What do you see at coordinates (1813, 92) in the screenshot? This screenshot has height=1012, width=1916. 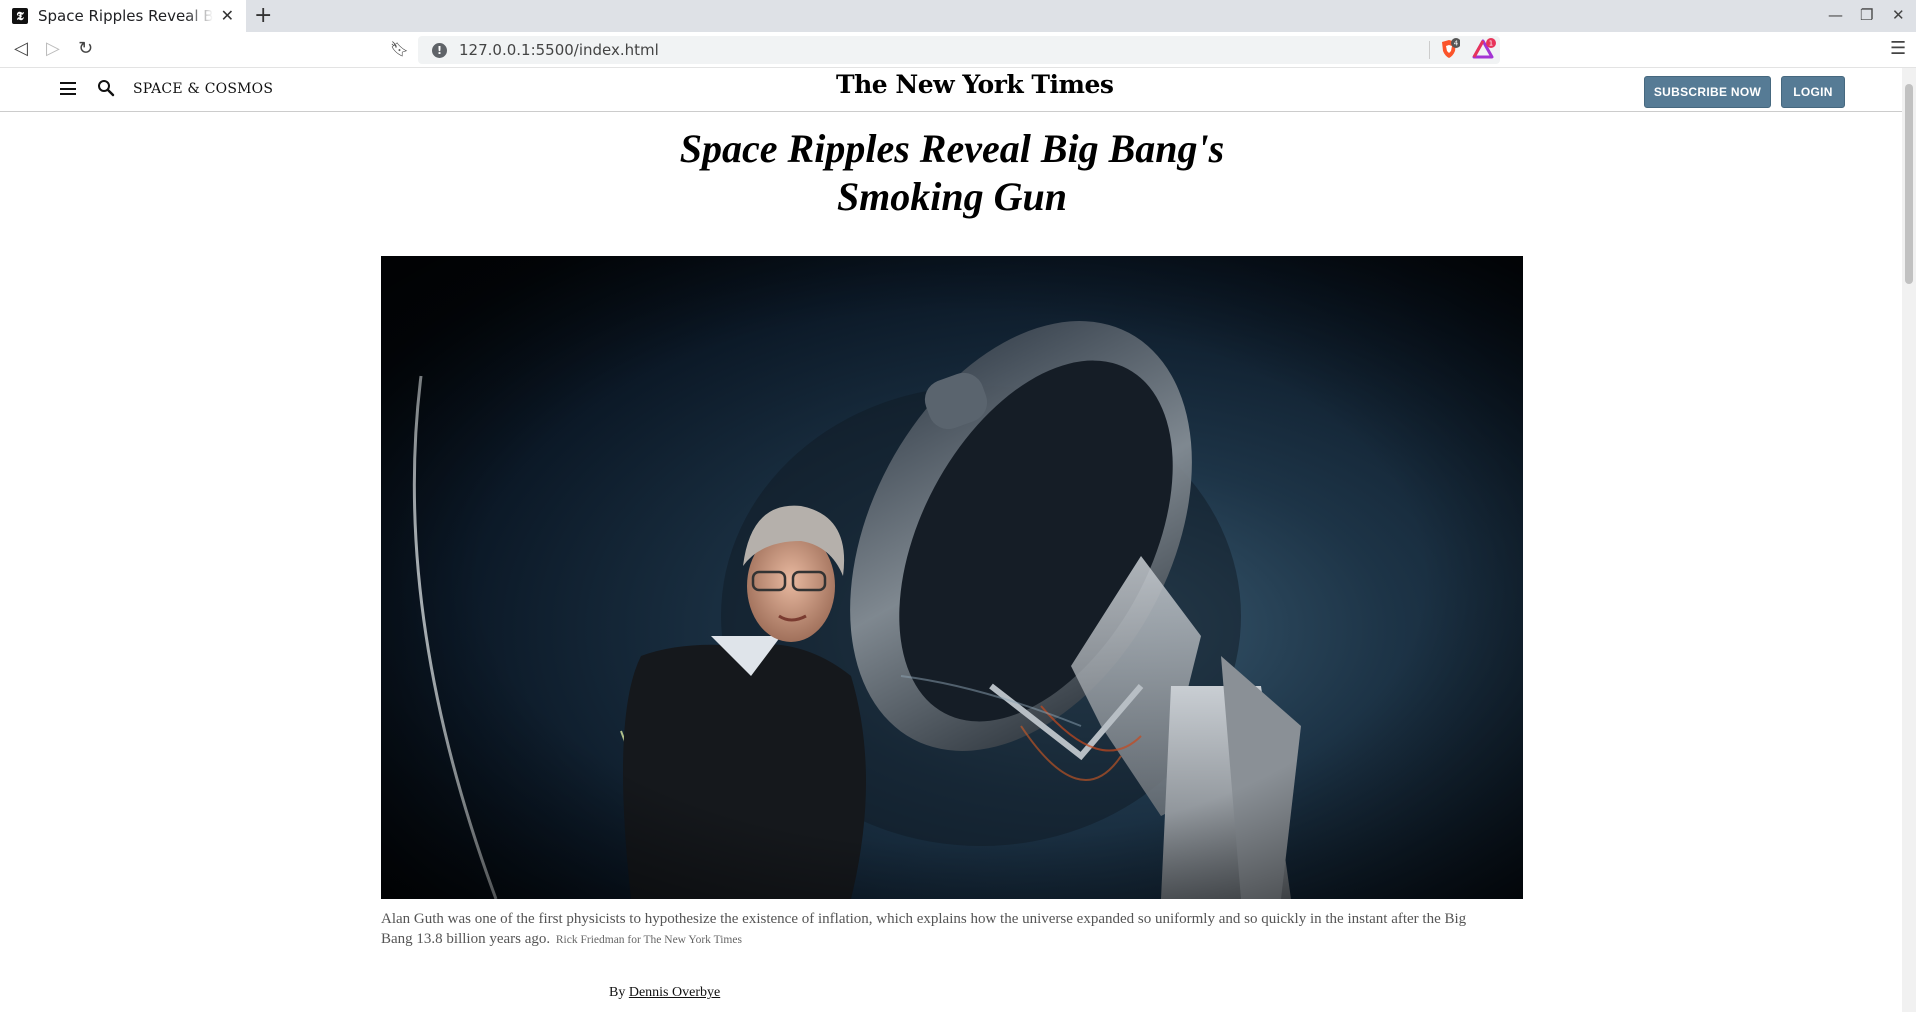 I see `login-button: LOGIN` at bounding box center [1813, 92].